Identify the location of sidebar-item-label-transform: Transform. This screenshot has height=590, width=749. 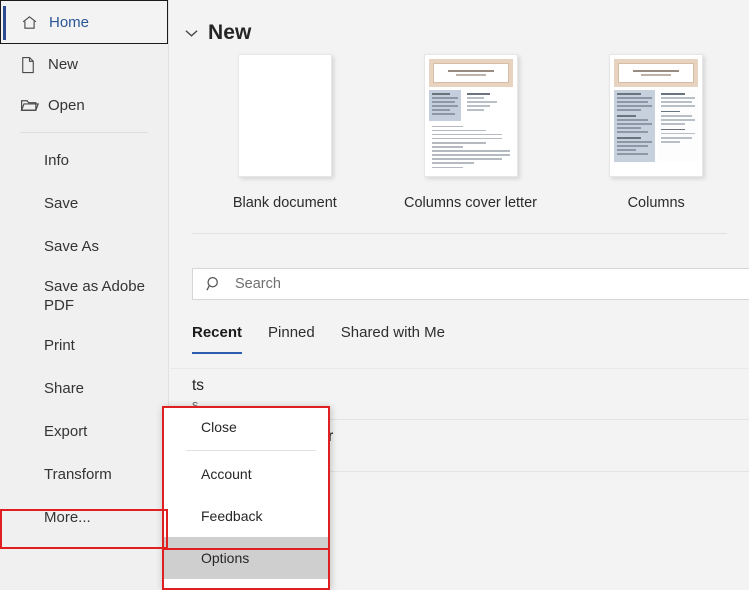
(78, 474).